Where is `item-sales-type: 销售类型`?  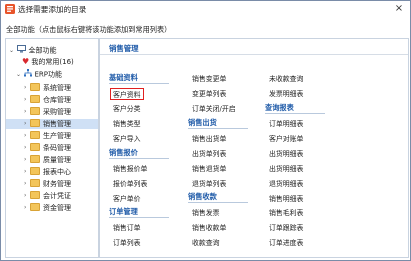 item-sales-type: 销售类型 is located at coordinates (127, 123).